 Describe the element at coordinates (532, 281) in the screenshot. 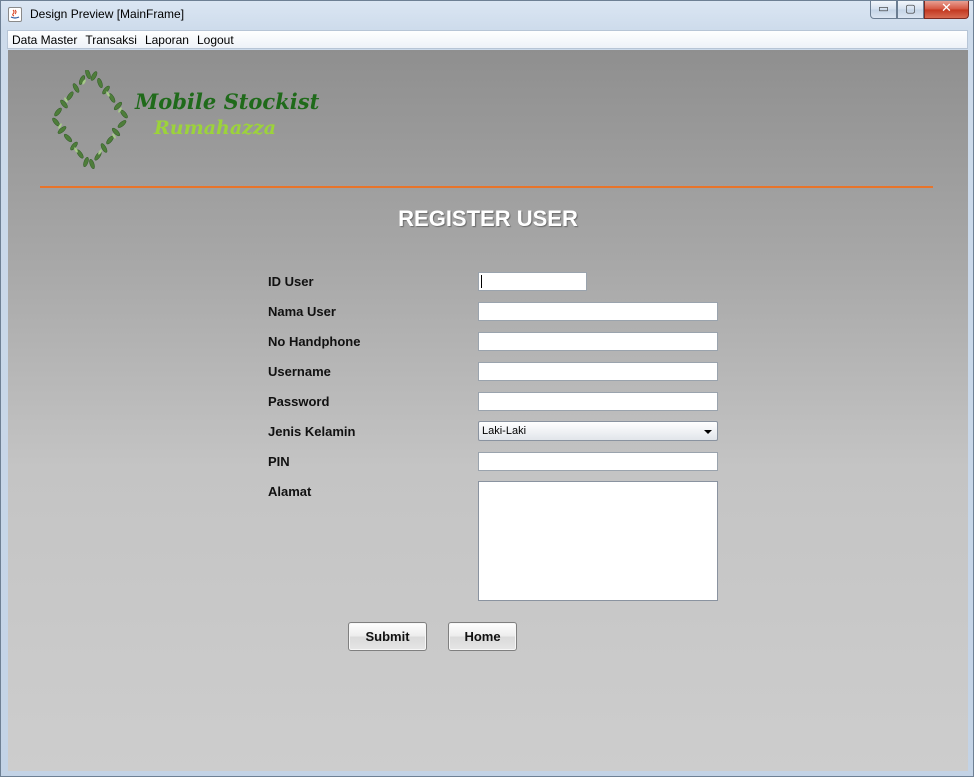

I see `id-user-field` at that location.